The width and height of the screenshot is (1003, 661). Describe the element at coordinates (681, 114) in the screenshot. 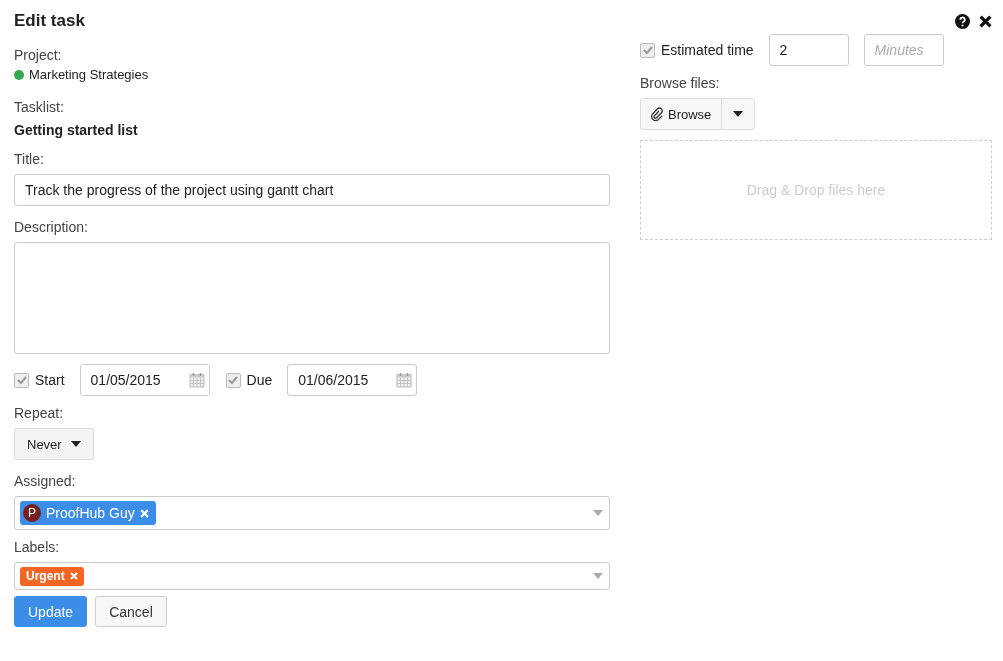

I see `browse-button: Browse` at that location.